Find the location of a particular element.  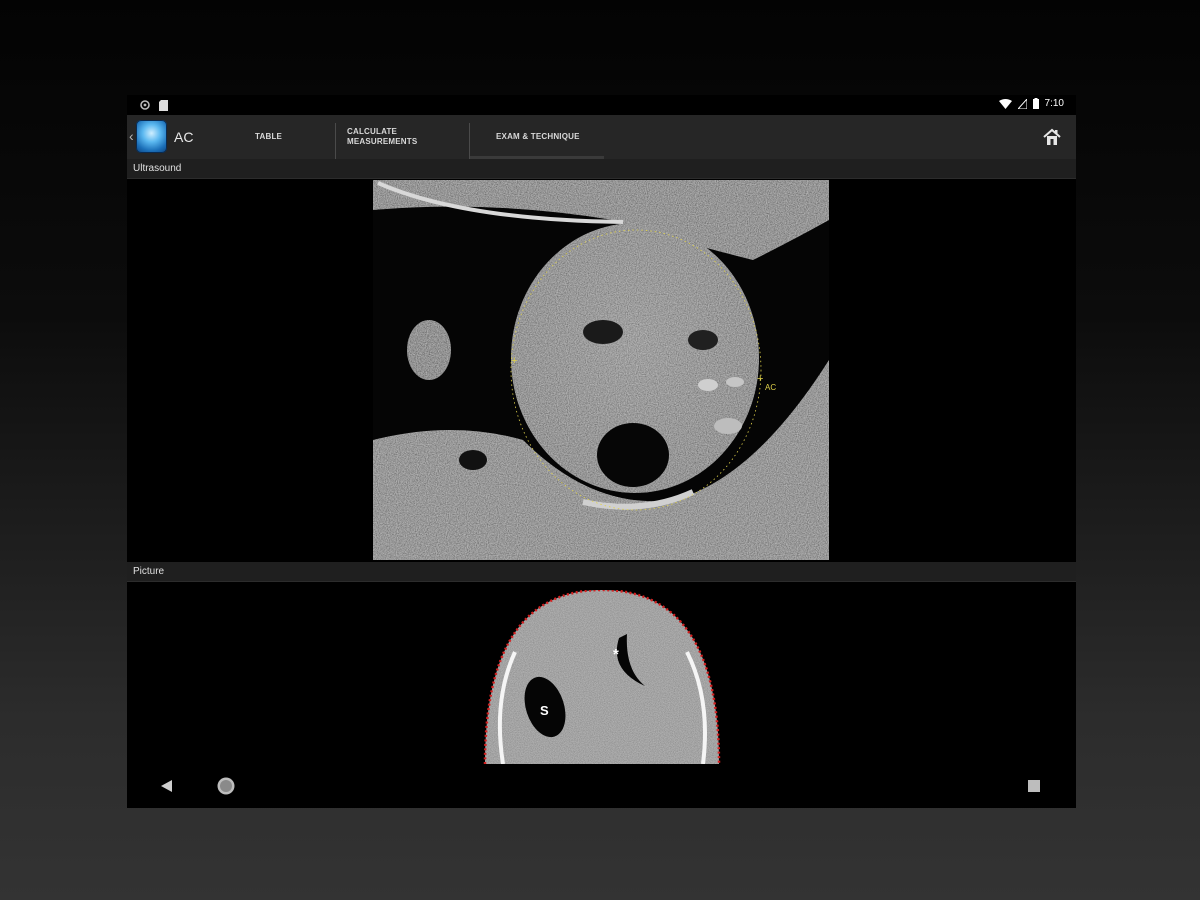

tab-label: TABLE is located at coordinates (269, 136).